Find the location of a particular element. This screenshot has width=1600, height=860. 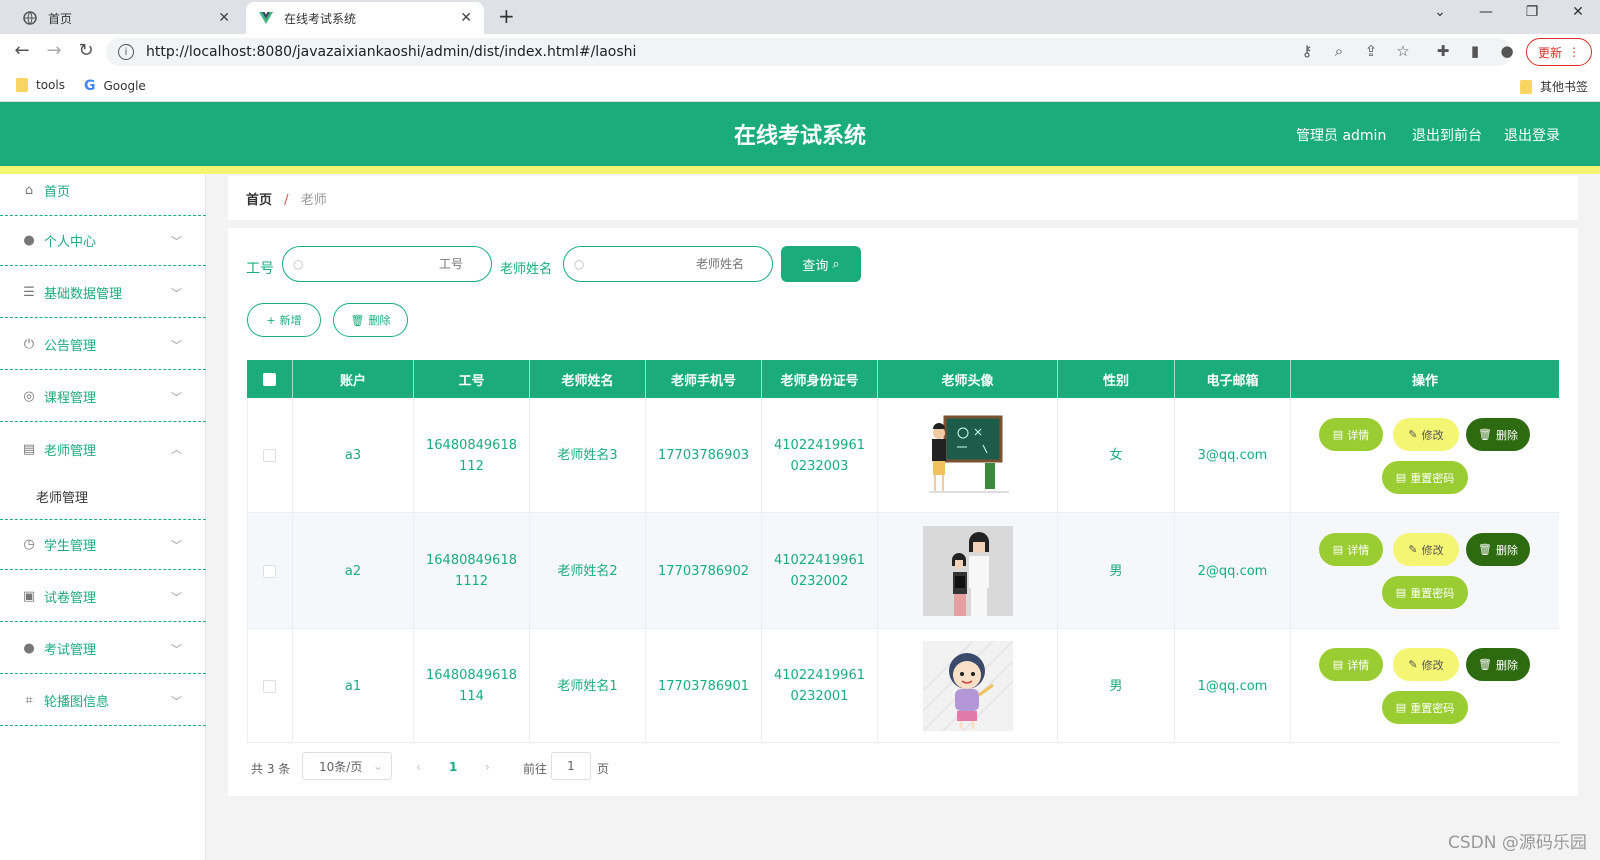

column-header-teacher-name: 老师姓名 is located at coordinates (588, 379).